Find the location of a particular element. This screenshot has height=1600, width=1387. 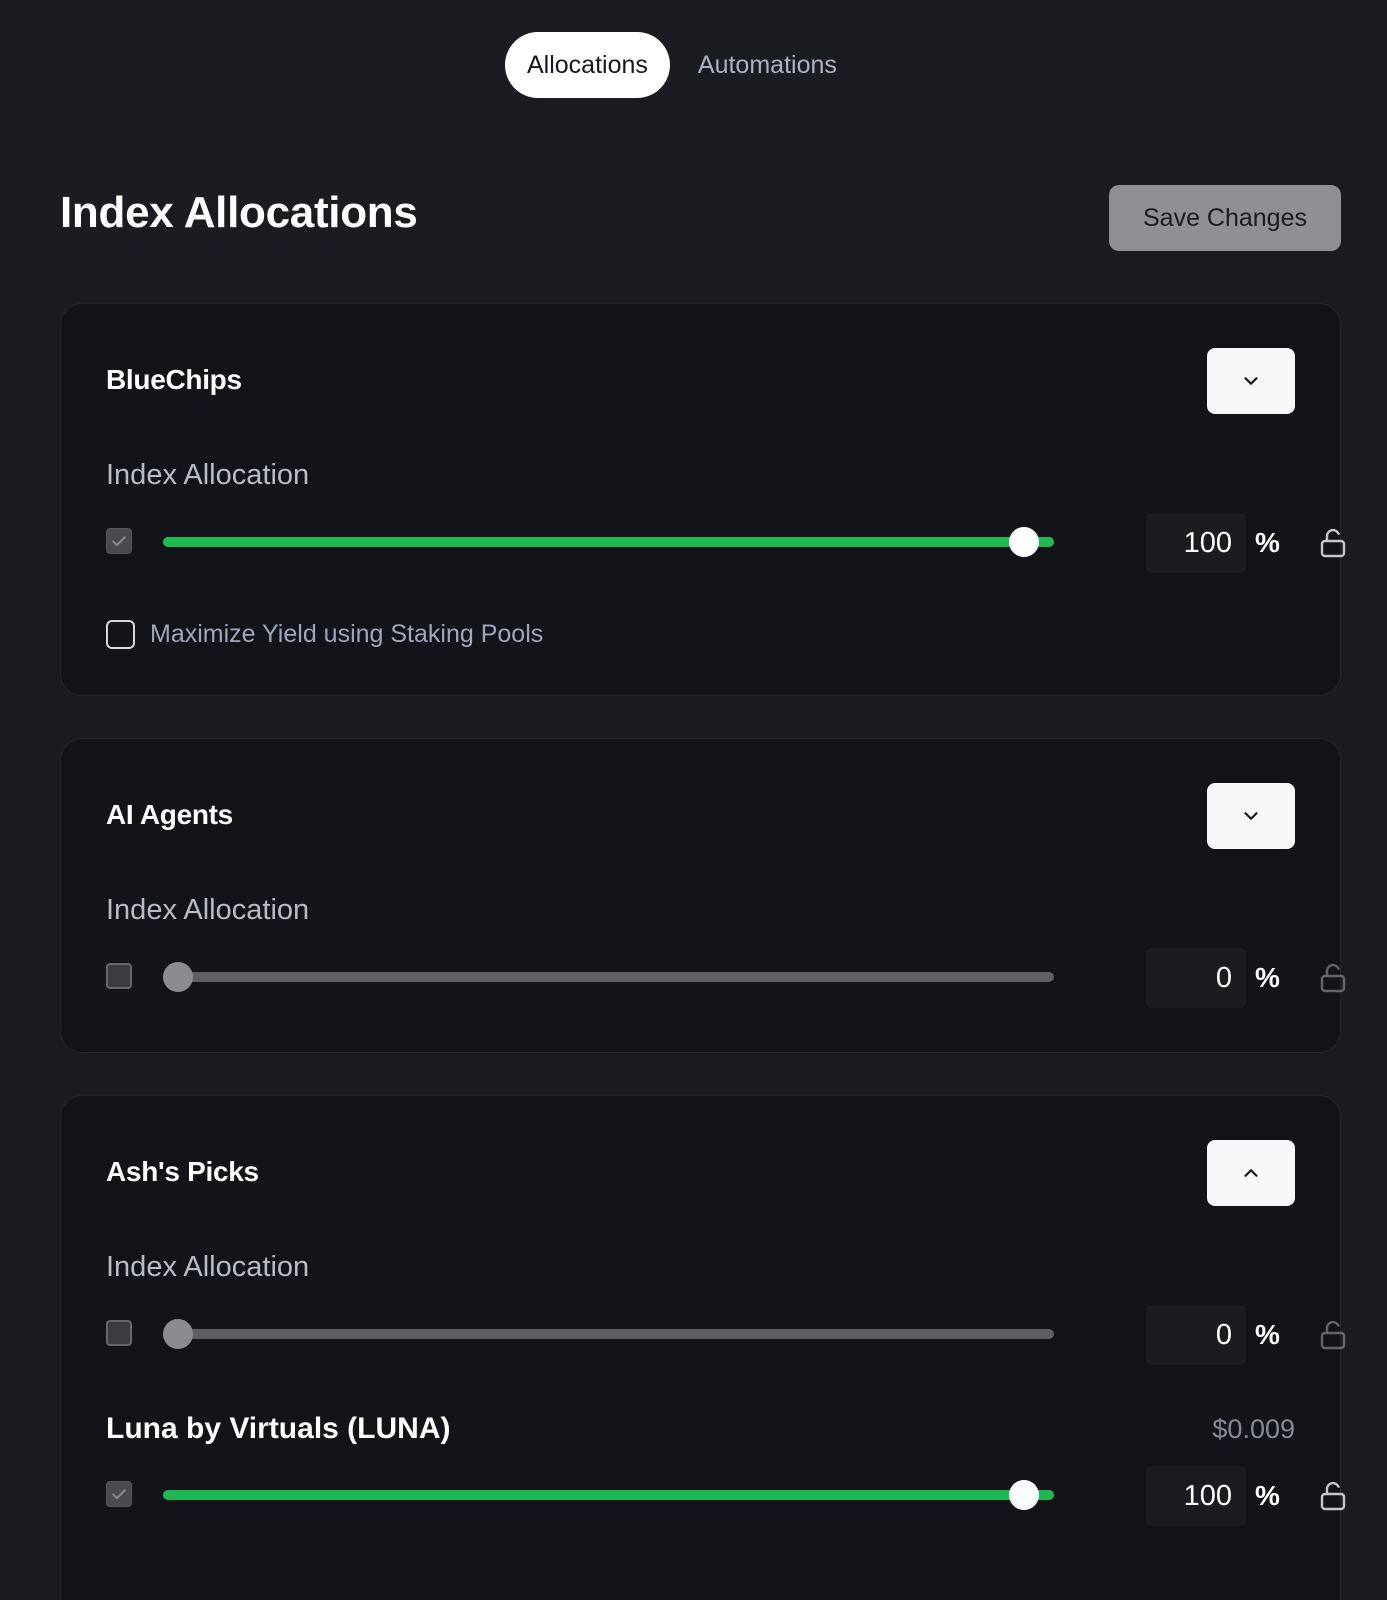

maximize-yield-checkbox is located at coordinates (120, 634).